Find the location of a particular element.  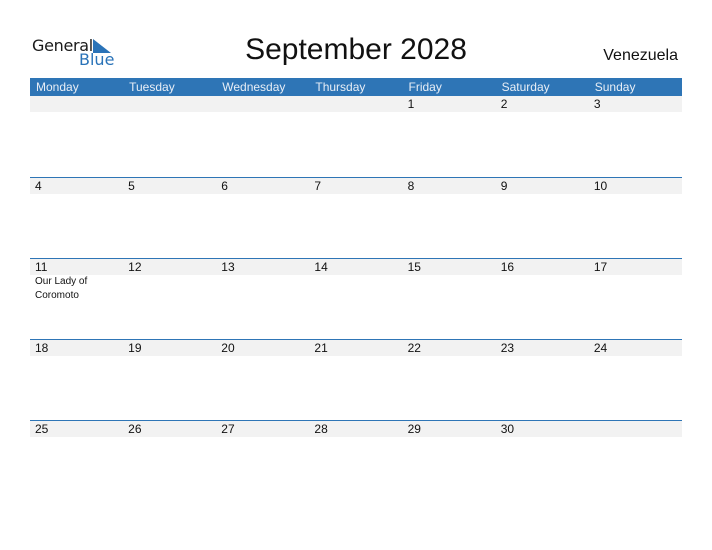

day-number: 19 is located at coordinates (135, 348).